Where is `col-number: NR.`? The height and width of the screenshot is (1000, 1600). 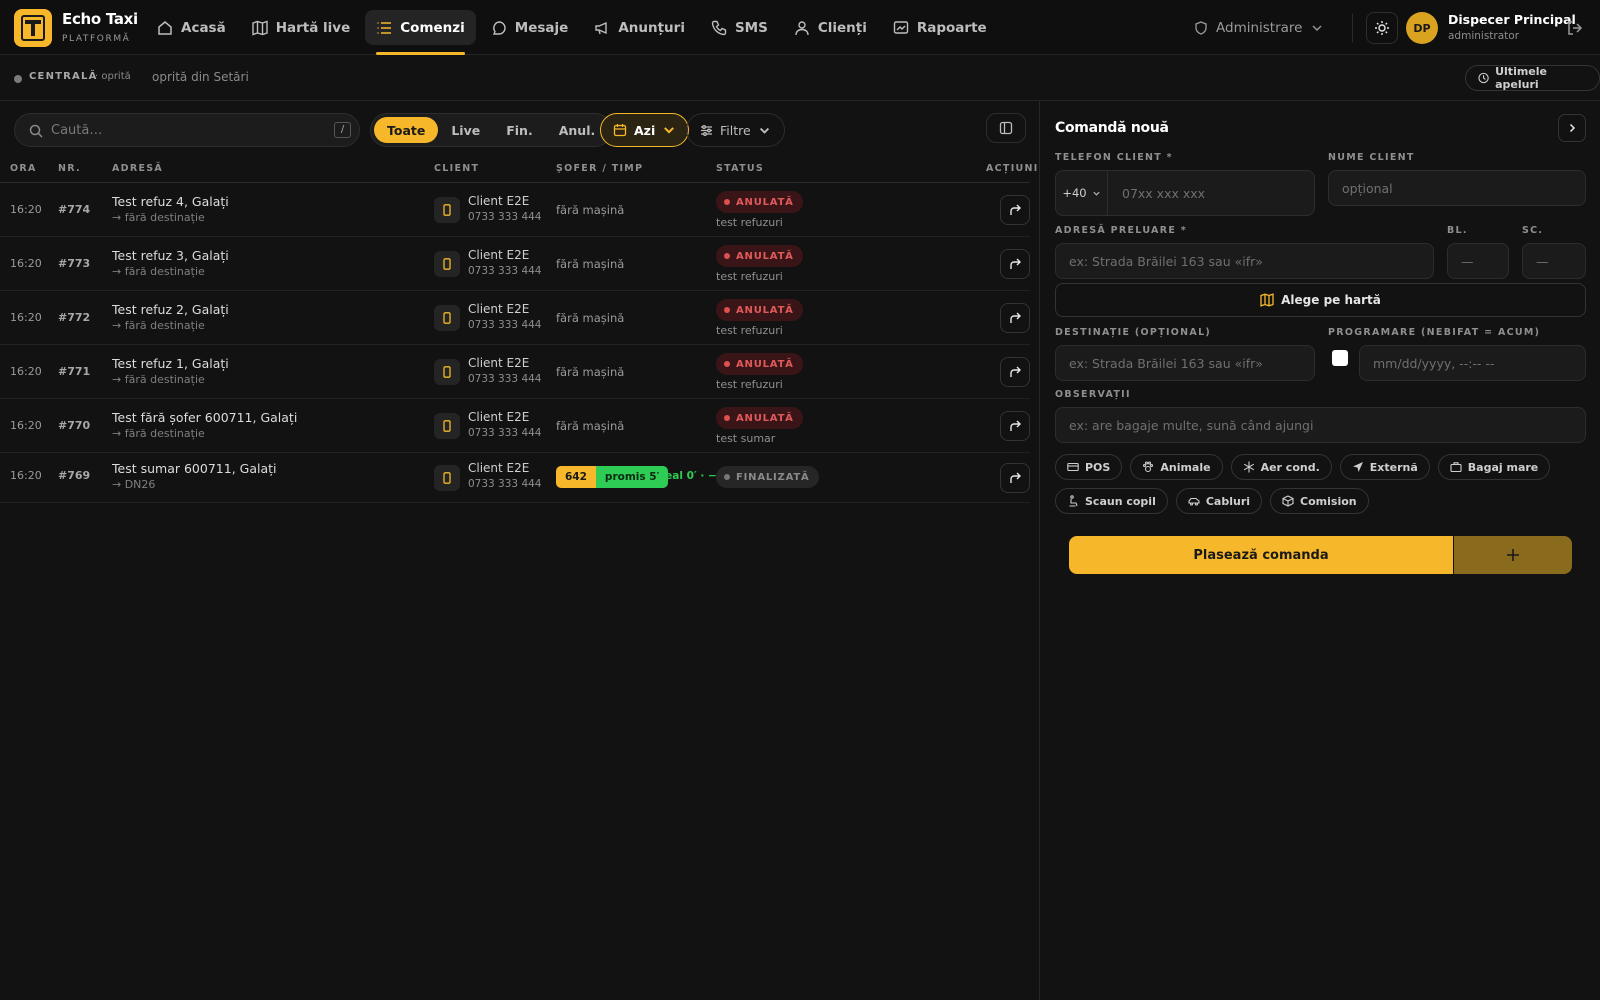
col-number: NR. is located at coordinates (69, 168).